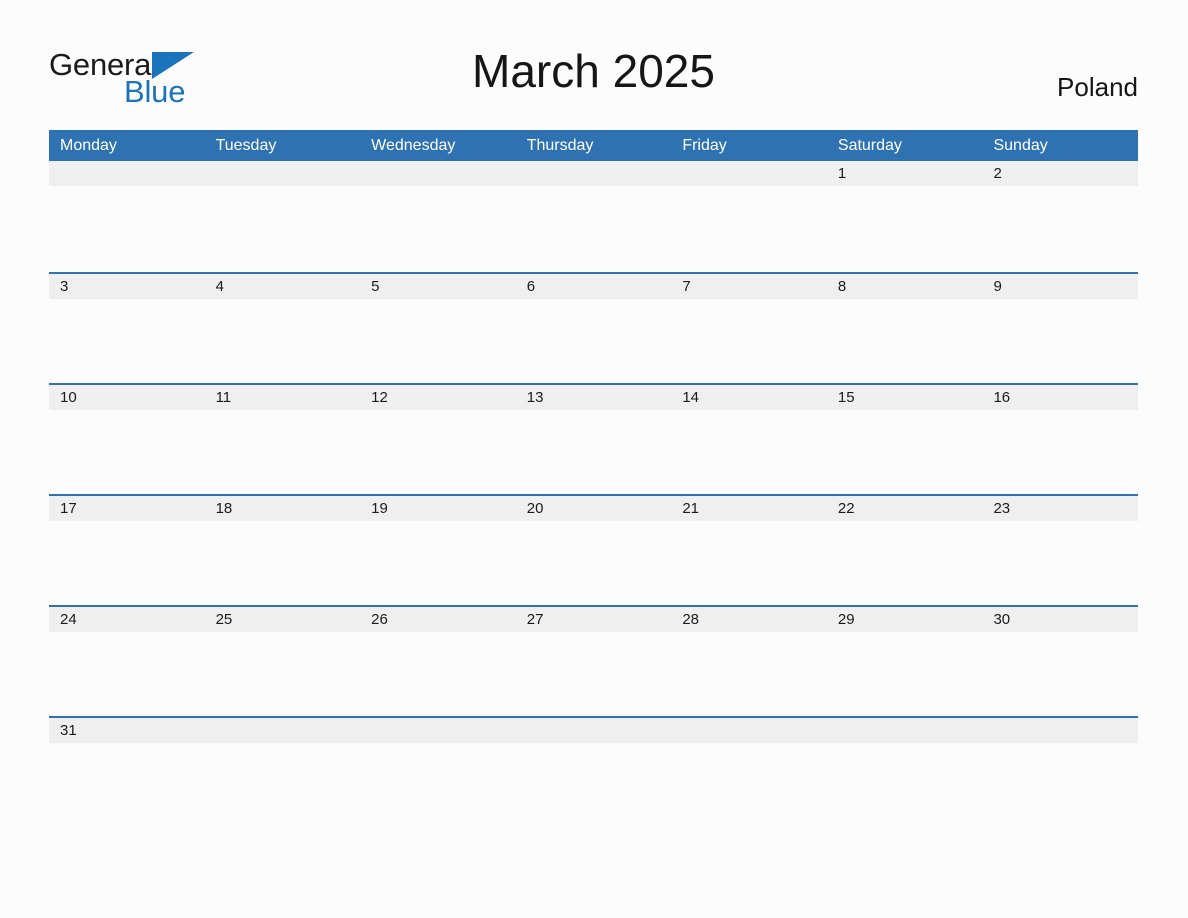 This screenshot has width=1188, height=918. Describe the element at coordinates (593, 71) in the screenshot. I see `page-title: March 2025` at that location.